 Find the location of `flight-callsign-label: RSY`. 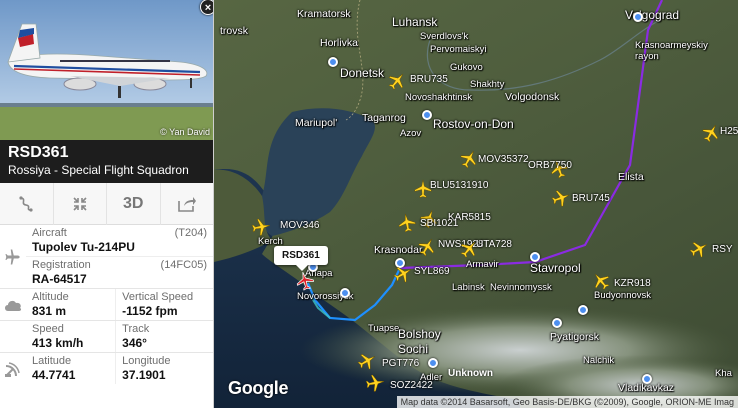

flight-callsign-label: RSY is located at coordinates (722, 249).